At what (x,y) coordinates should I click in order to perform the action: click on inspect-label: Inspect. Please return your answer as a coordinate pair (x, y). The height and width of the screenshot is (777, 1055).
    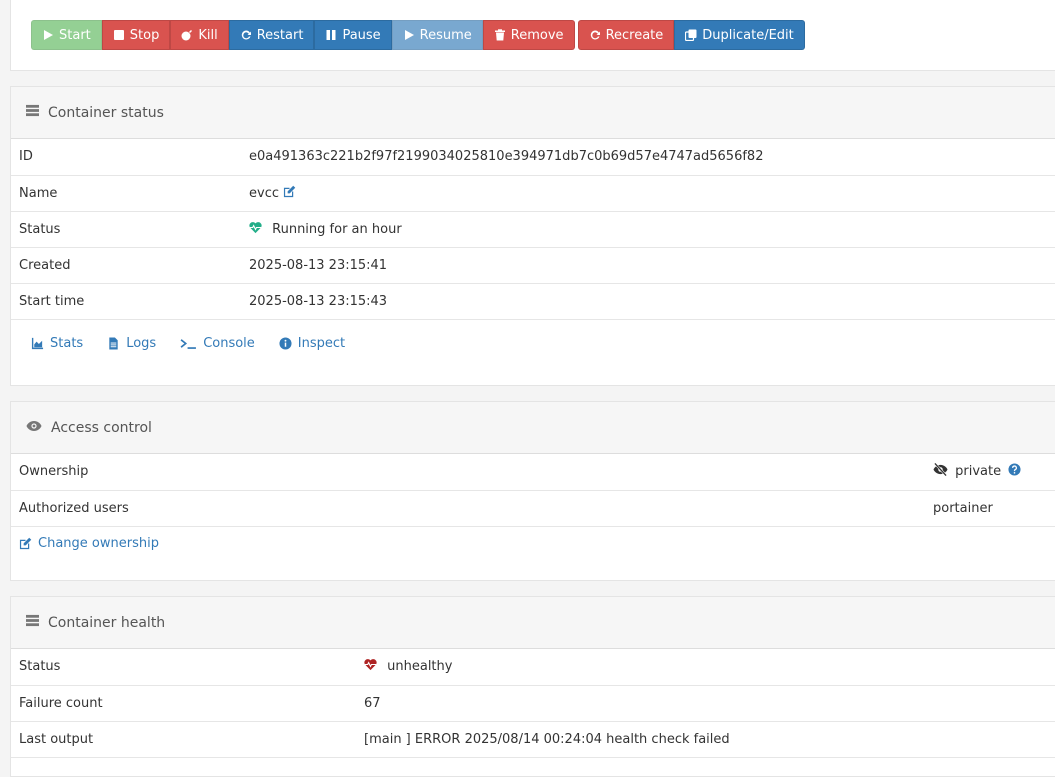
    Looking at the image, I should click on (321, 343).